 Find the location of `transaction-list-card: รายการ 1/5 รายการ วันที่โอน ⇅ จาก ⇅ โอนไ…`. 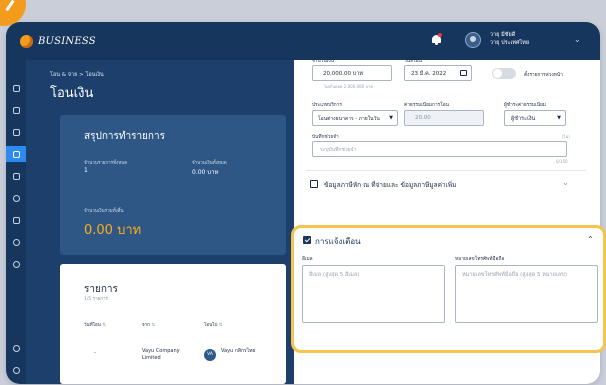

transaction-list-card: รายการ 1/5 รายการ วันที่โอน ⇅ จาก ⇅ โอนไ… is located at coordinates (173, 324).